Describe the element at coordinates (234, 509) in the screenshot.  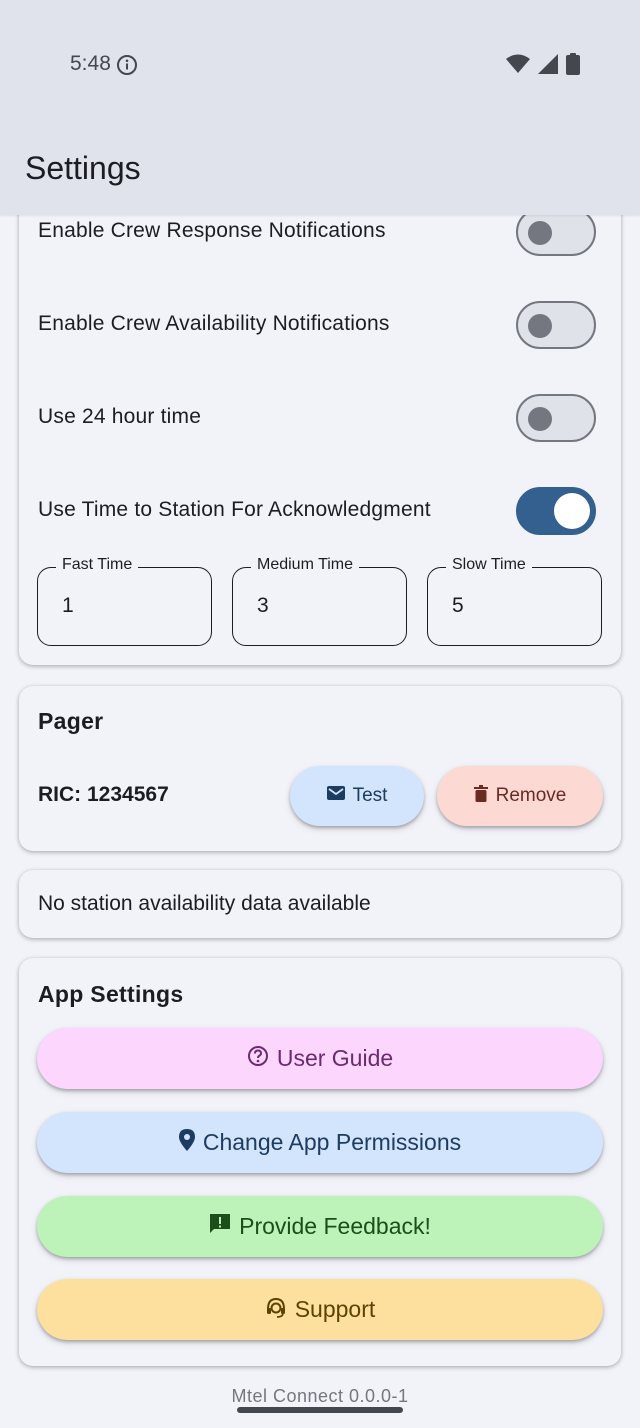
I see `setting-label: Use Time to Station For Acknowledgment` at that location.